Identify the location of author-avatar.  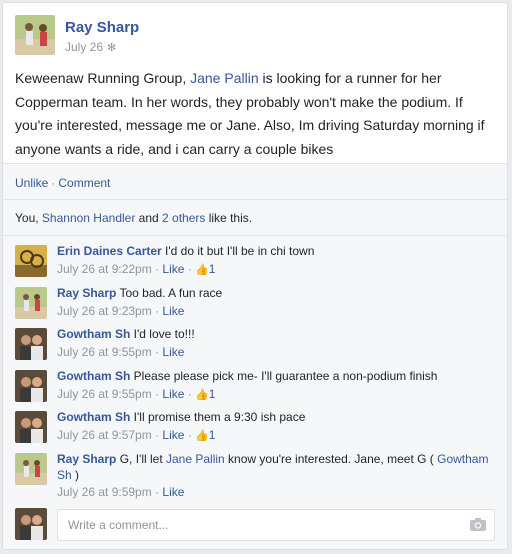
(35, 35).